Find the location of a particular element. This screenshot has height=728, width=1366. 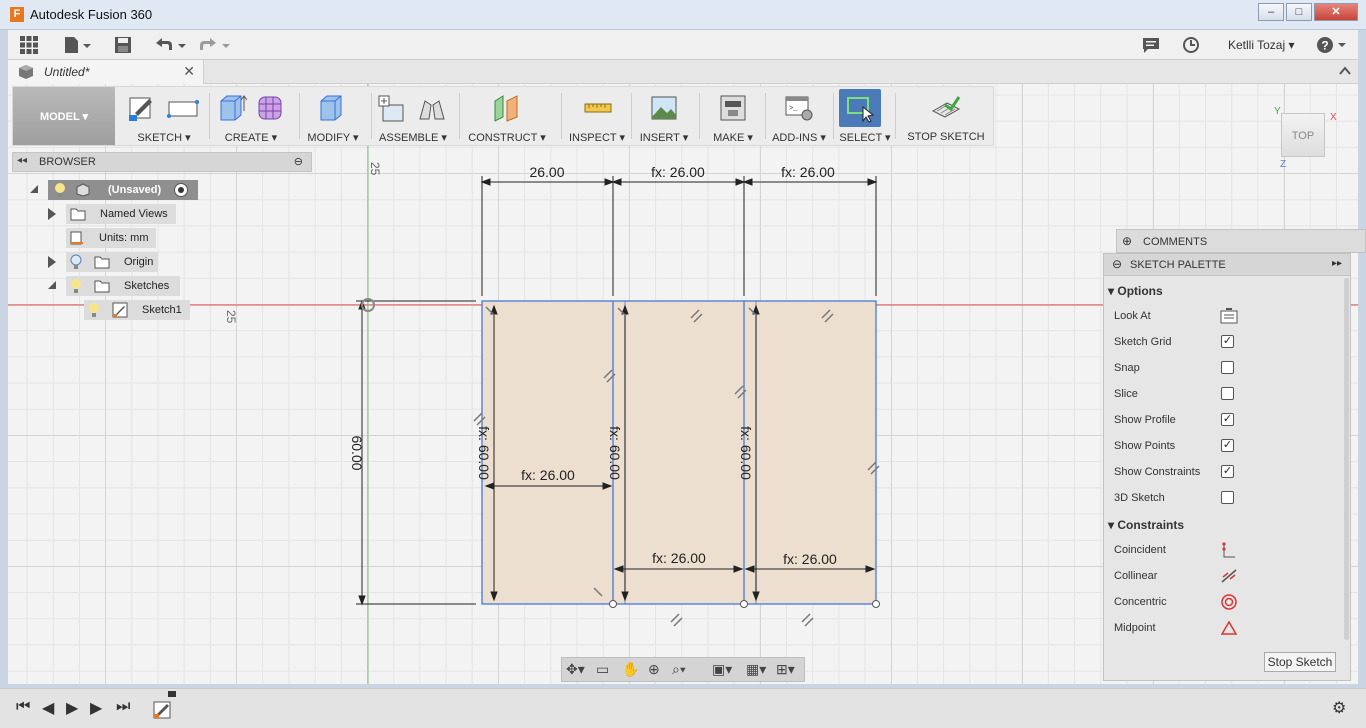

workspace-switcher: MODEL ▾ is located at coordinates (64, 116).